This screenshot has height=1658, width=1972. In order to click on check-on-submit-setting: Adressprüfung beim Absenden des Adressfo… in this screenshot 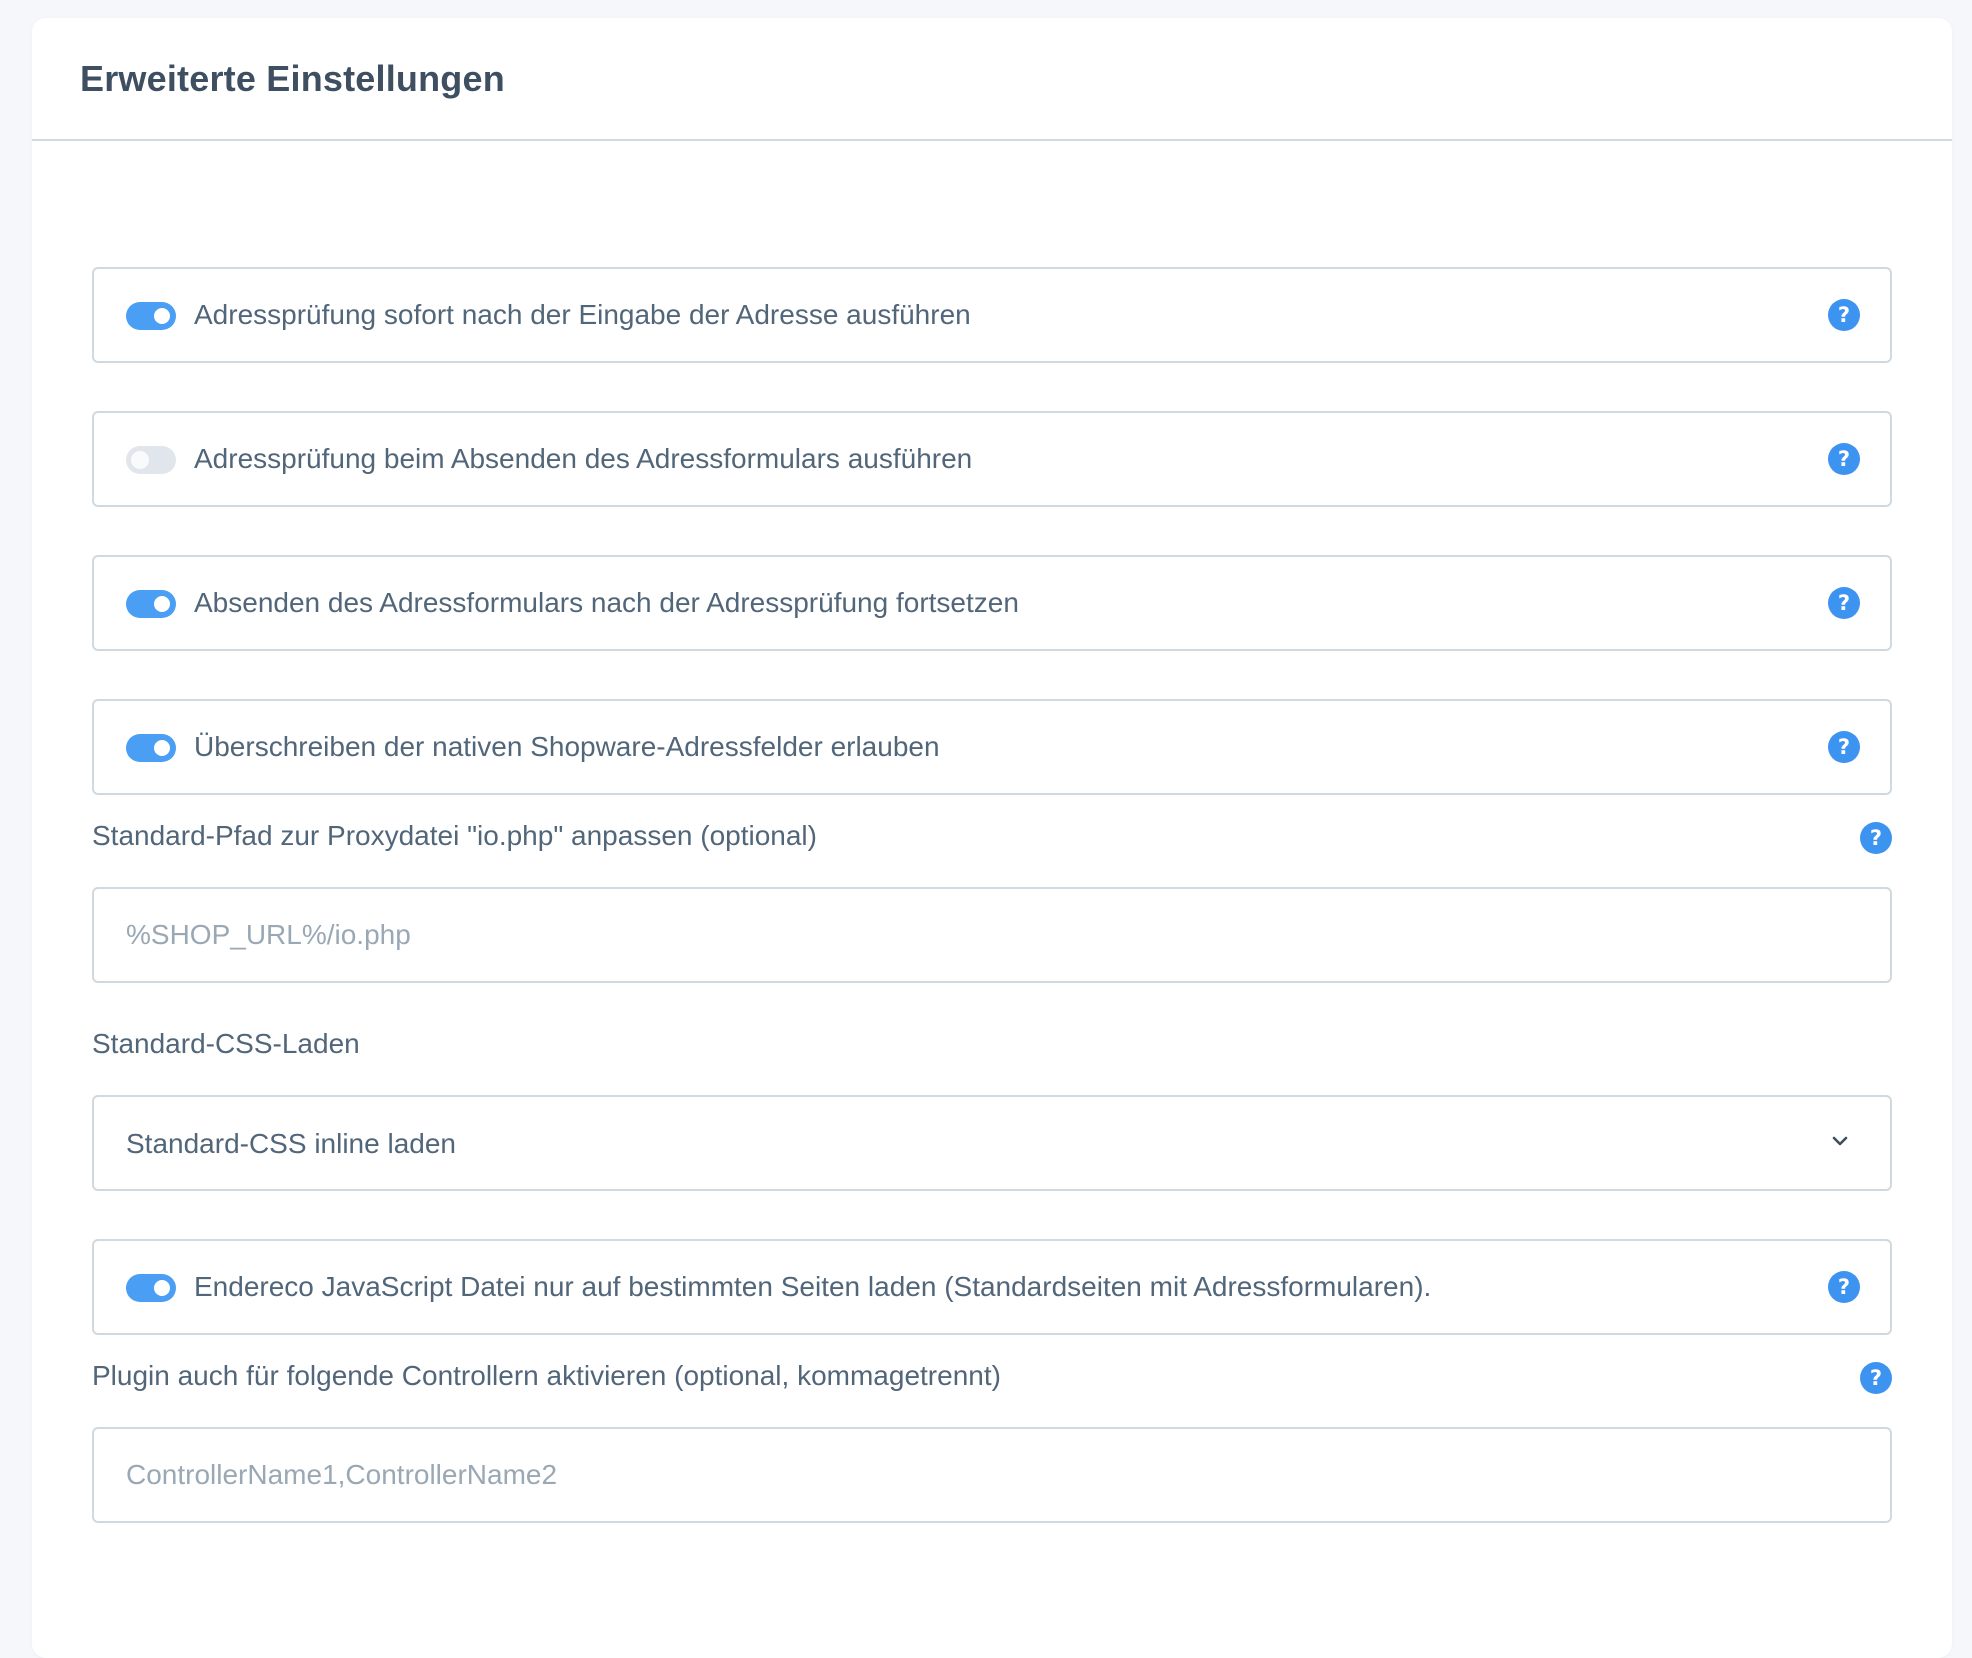, I will do `click(992, 459)`.